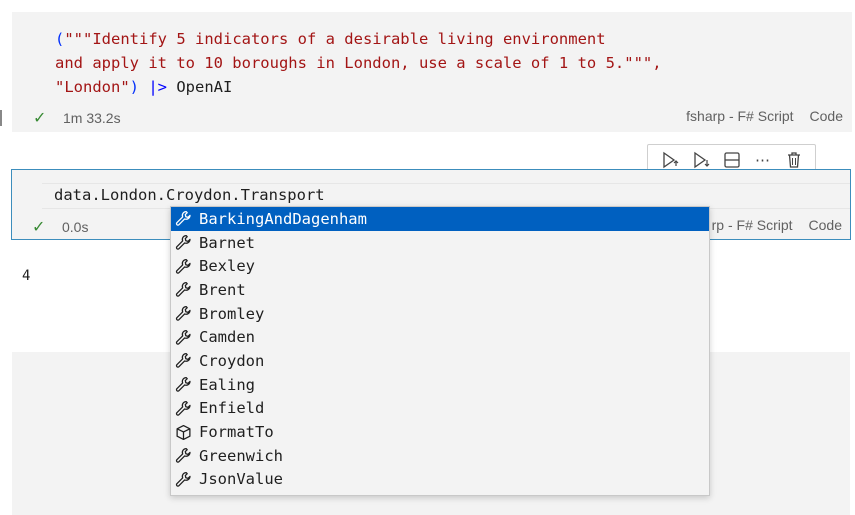 Image resolution: width=855 pixels, height=515 pixels. What do you see at coordinates (440, 409) in the screenshot?
I see `suggestion-item: Enfield` at bounding box center [440, 409].